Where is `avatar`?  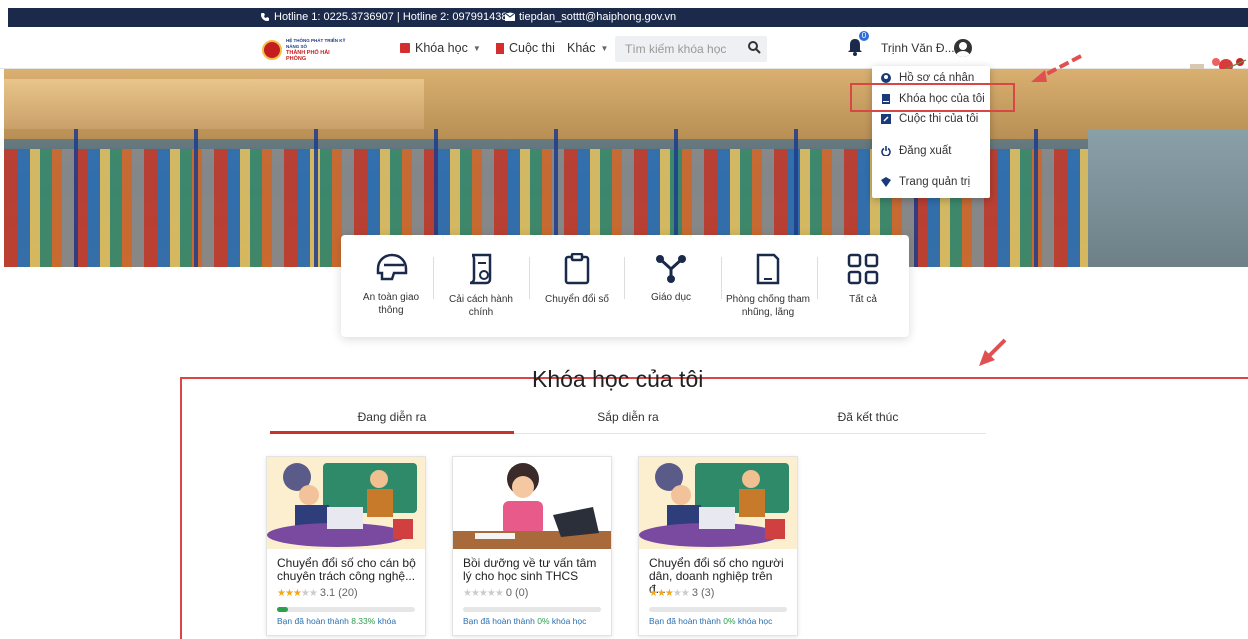
avatar is located at coordinates (963, 48).